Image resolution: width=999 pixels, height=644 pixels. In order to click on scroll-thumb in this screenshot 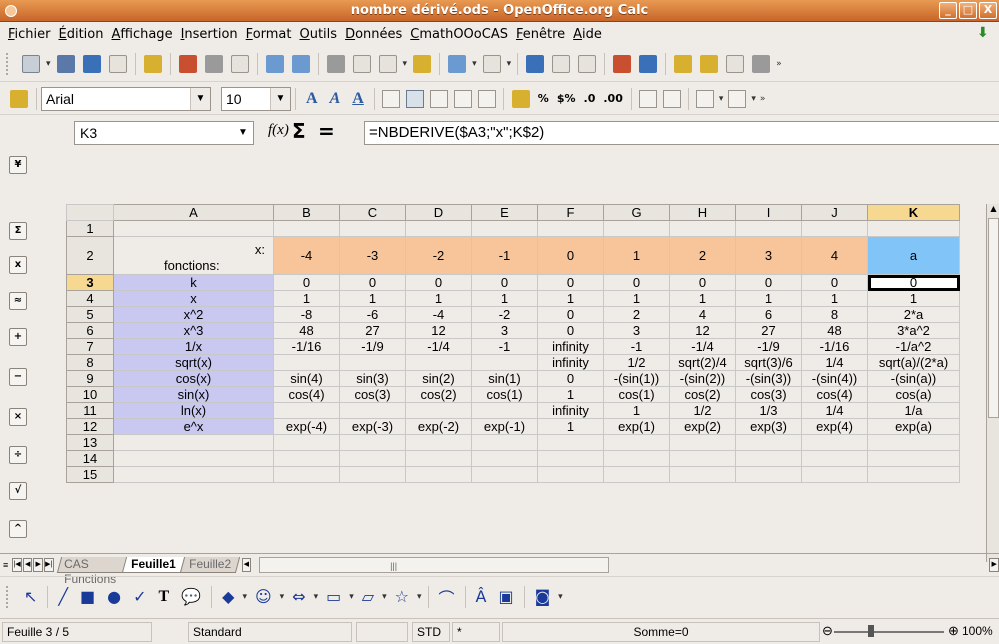, I will do `click(993, 318)`.